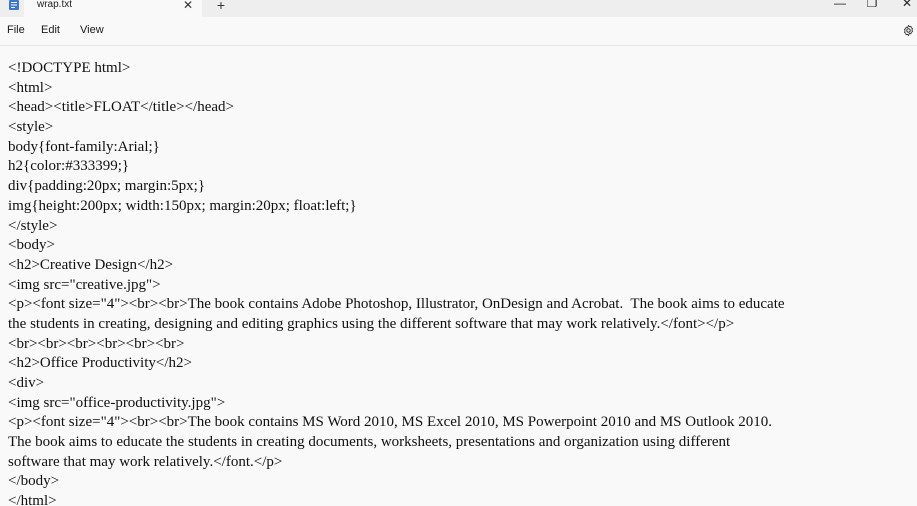  Describe the element at coordinates (55, 5) in the screenshot. I see `tab-title: wrap.txt` at that location.